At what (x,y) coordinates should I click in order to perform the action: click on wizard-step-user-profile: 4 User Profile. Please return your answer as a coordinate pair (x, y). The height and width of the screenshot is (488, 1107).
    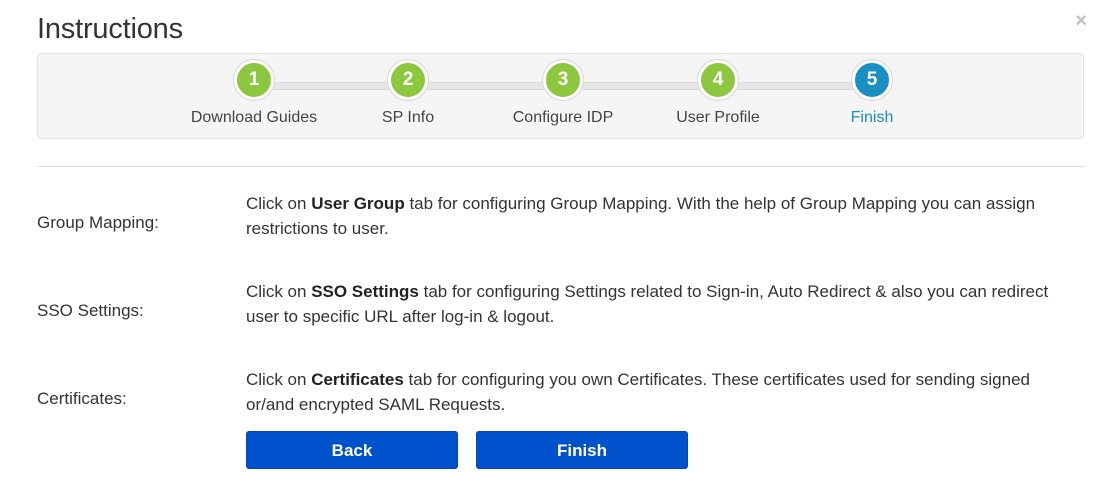
    Looking at the image, I should click on (718, 93).